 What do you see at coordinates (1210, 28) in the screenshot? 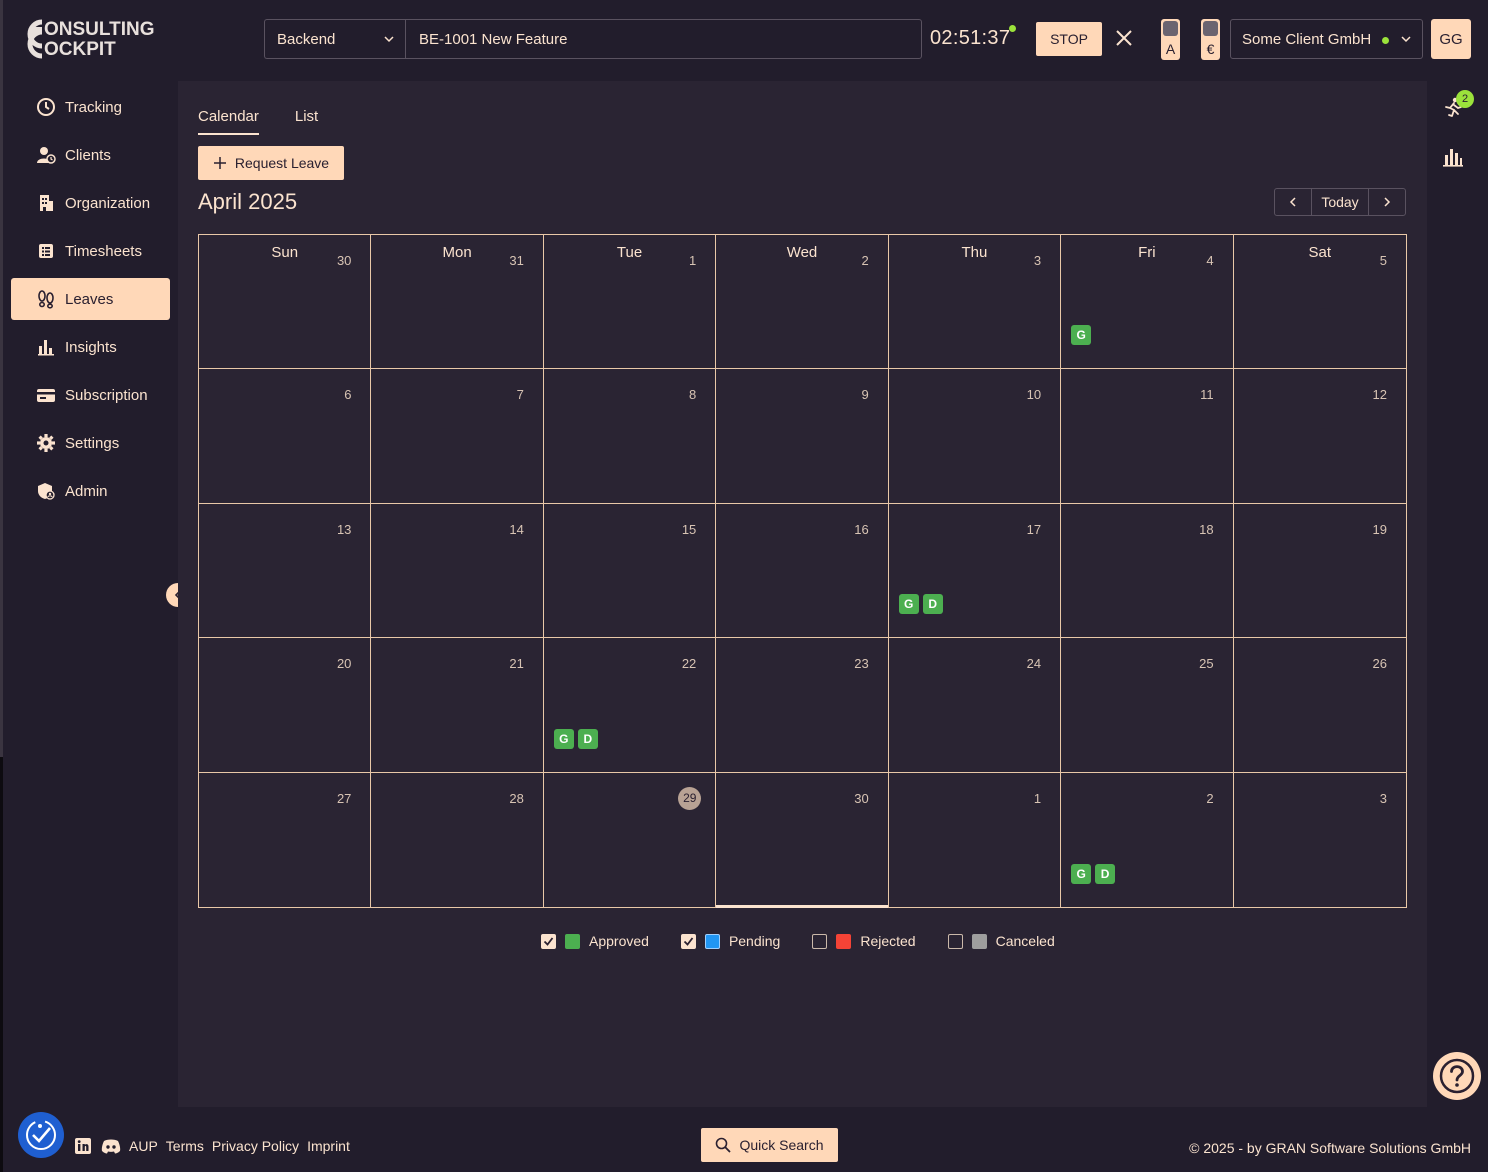
I see `toggle-currency-knob` at bounding box center [1210, 28].